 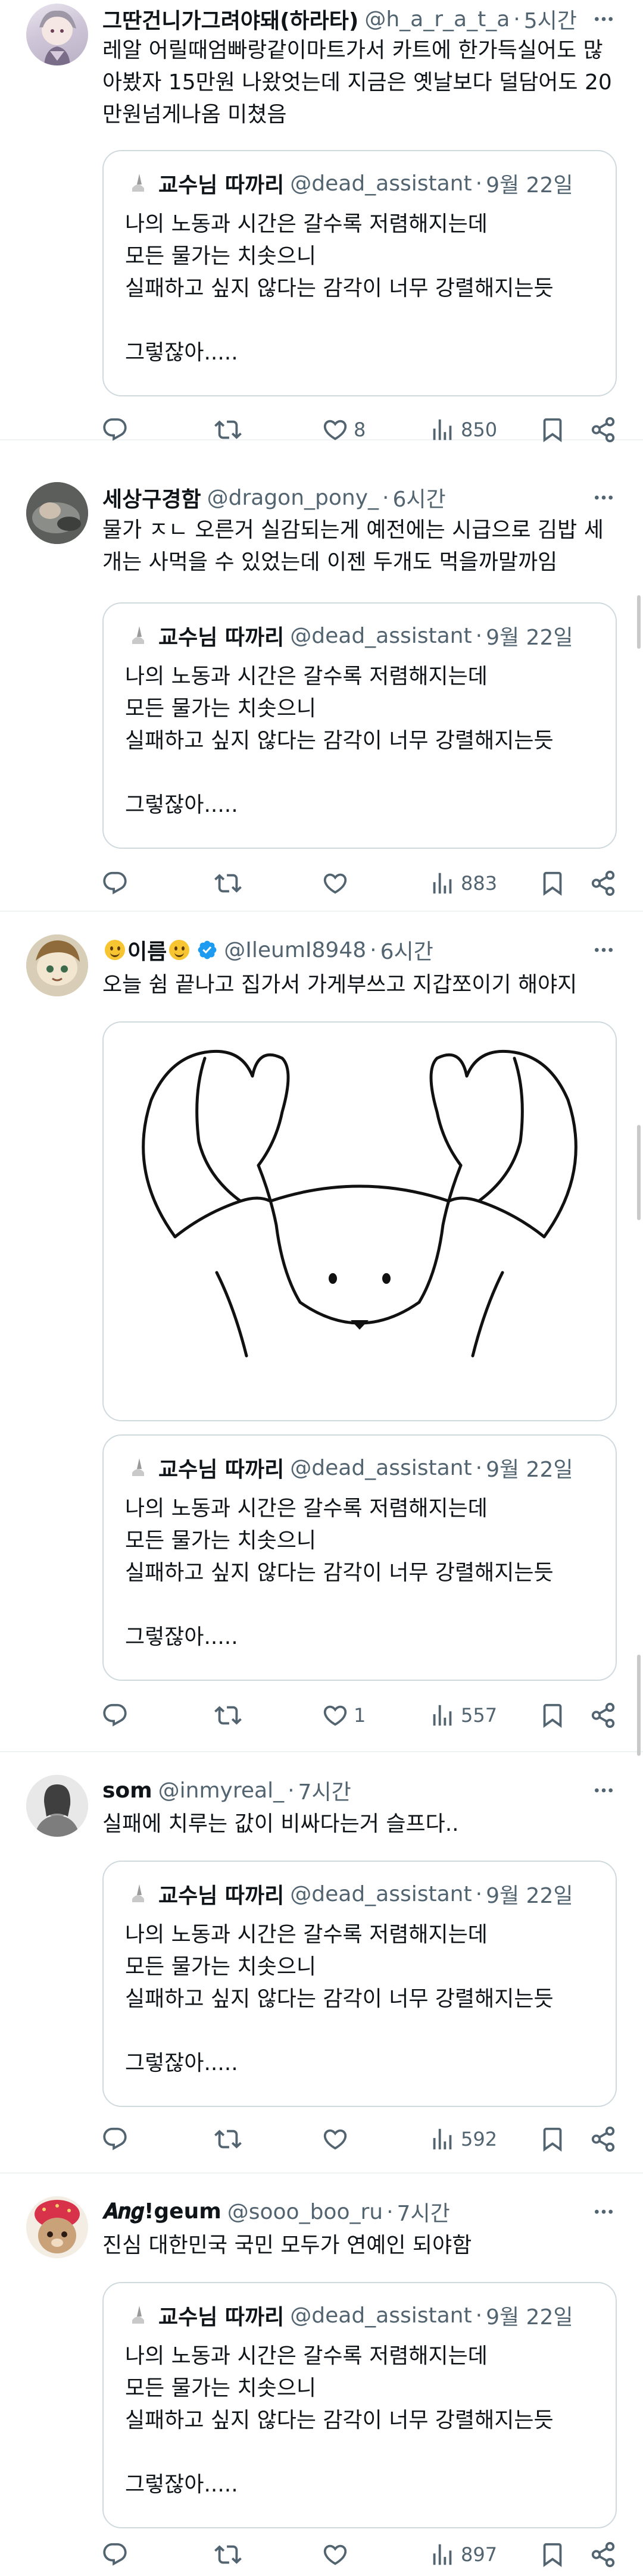 I want to click on display-name: 세상구경함, so click(x=151, y=497).